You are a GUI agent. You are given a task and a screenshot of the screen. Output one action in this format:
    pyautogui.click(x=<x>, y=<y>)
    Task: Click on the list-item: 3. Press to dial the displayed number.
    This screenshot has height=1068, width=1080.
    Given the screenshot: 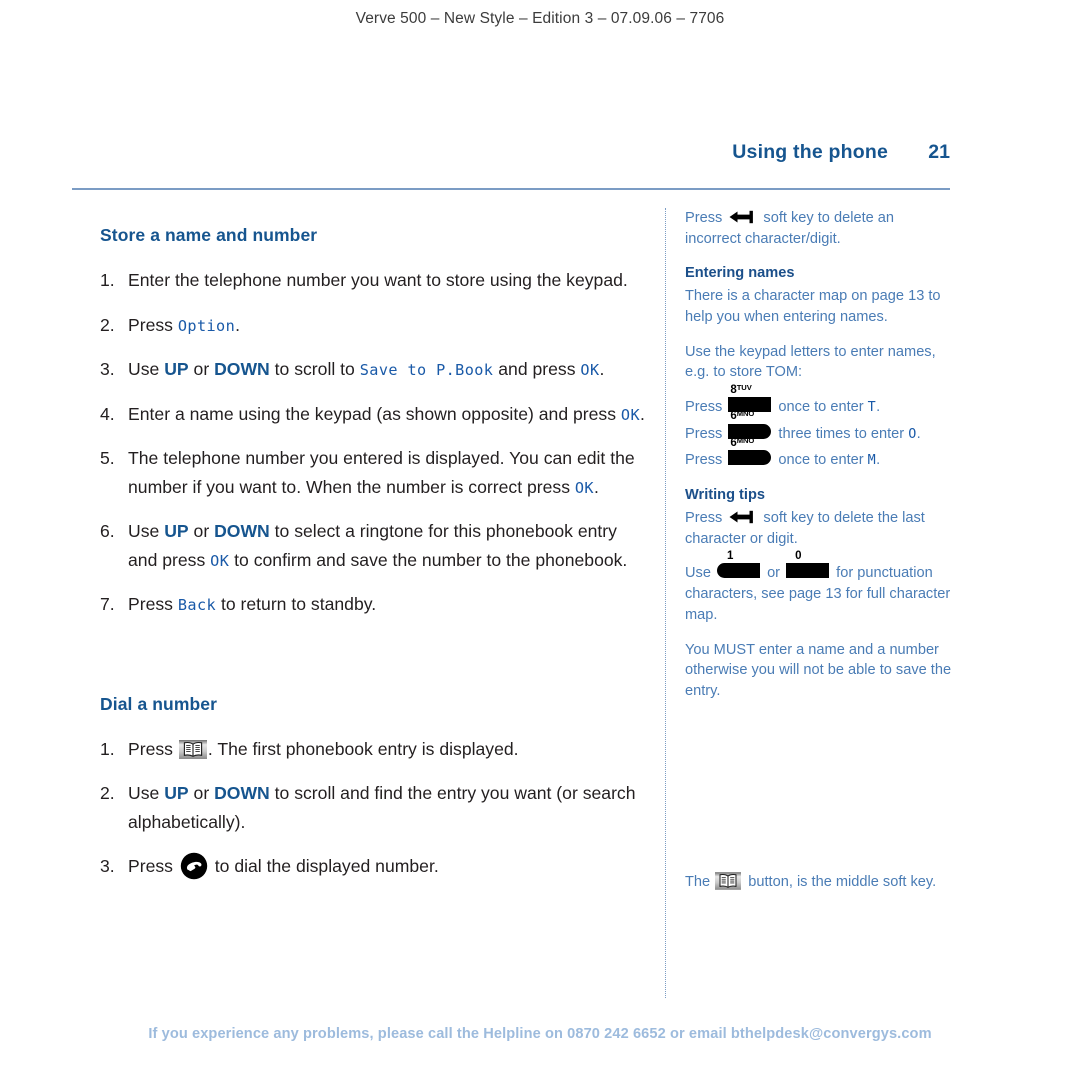 What is the action you would take?
    pyautogui.click(x=372, y=866)
    